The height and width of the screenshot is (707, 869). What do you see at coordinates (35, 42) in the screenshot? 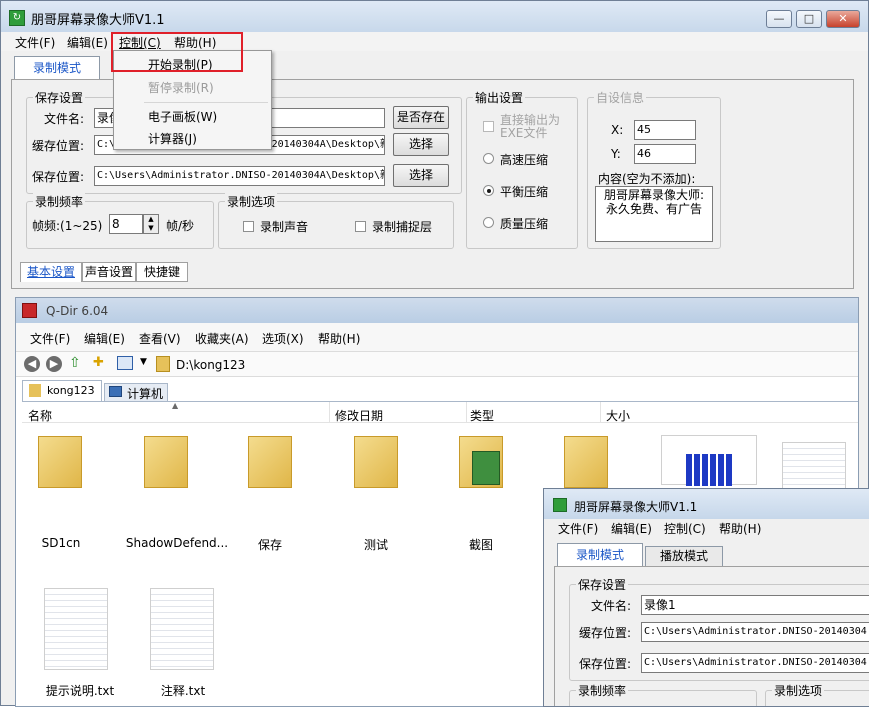
I see `menu-file: 文件(F)` at bounding box center [35, 42].